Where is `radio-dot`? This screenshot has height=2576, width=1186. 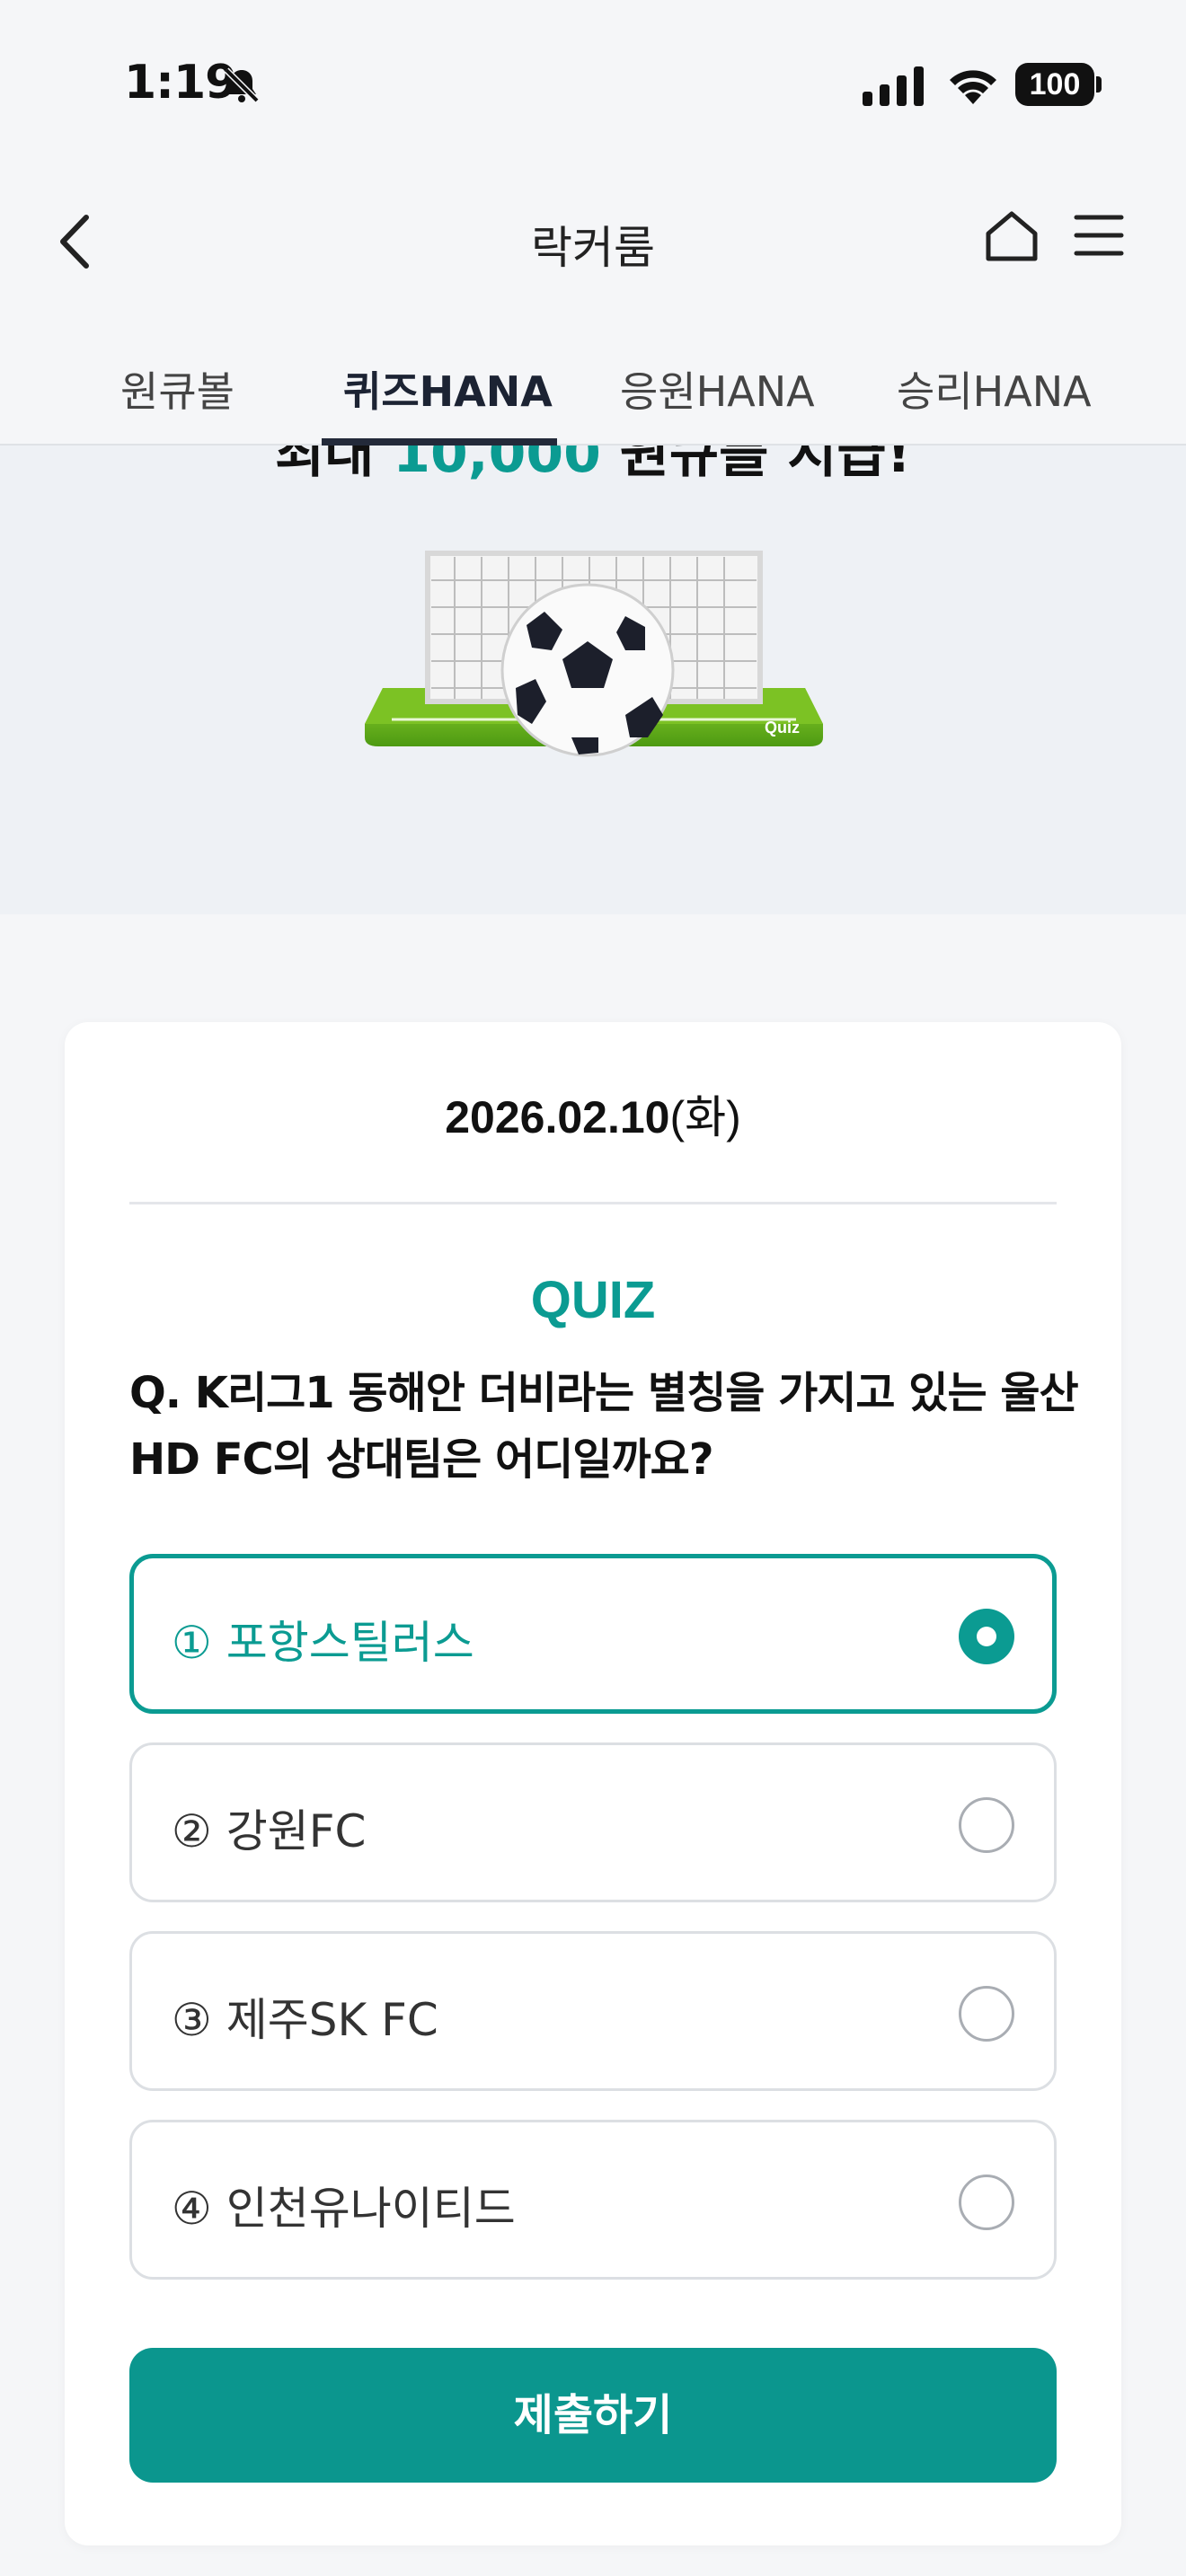
radio-dot is located at coordinates (986, 1636).